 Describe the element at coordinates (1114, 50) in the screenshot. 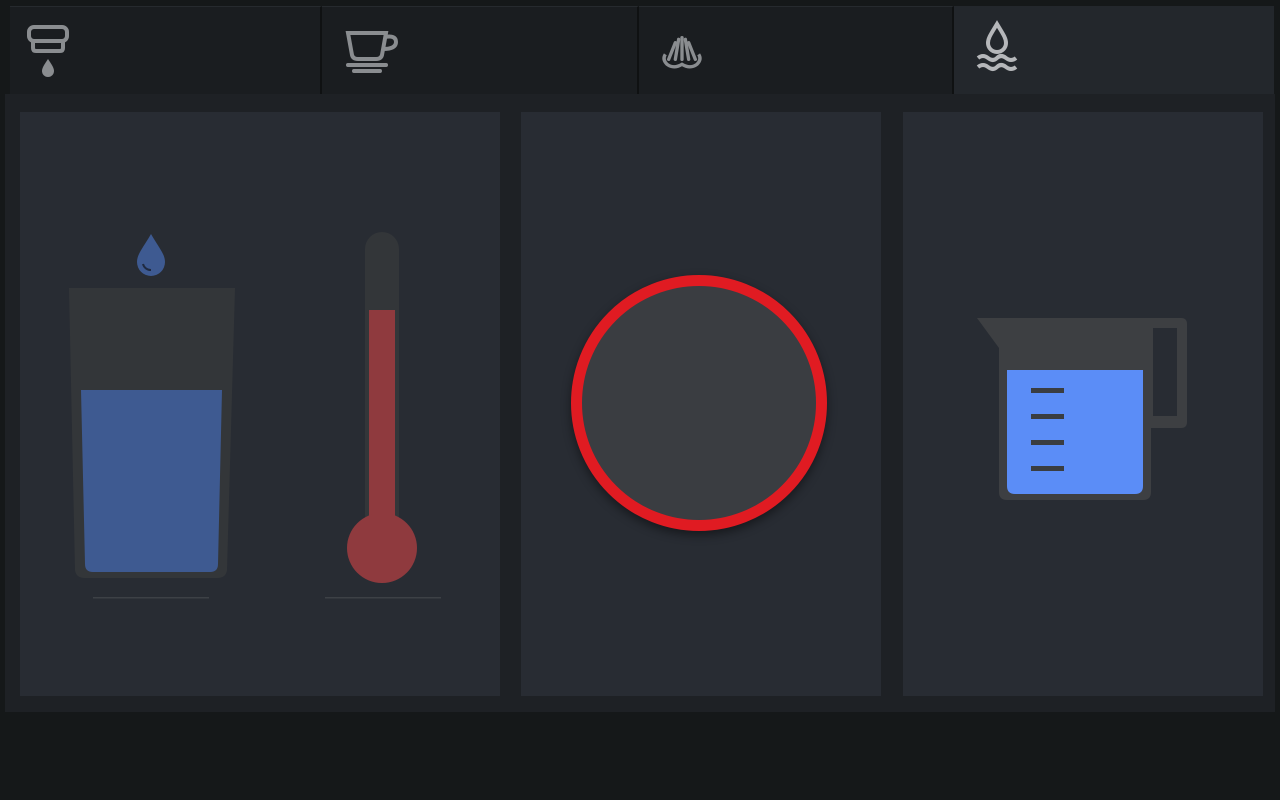

I see `tab-water` at that location.